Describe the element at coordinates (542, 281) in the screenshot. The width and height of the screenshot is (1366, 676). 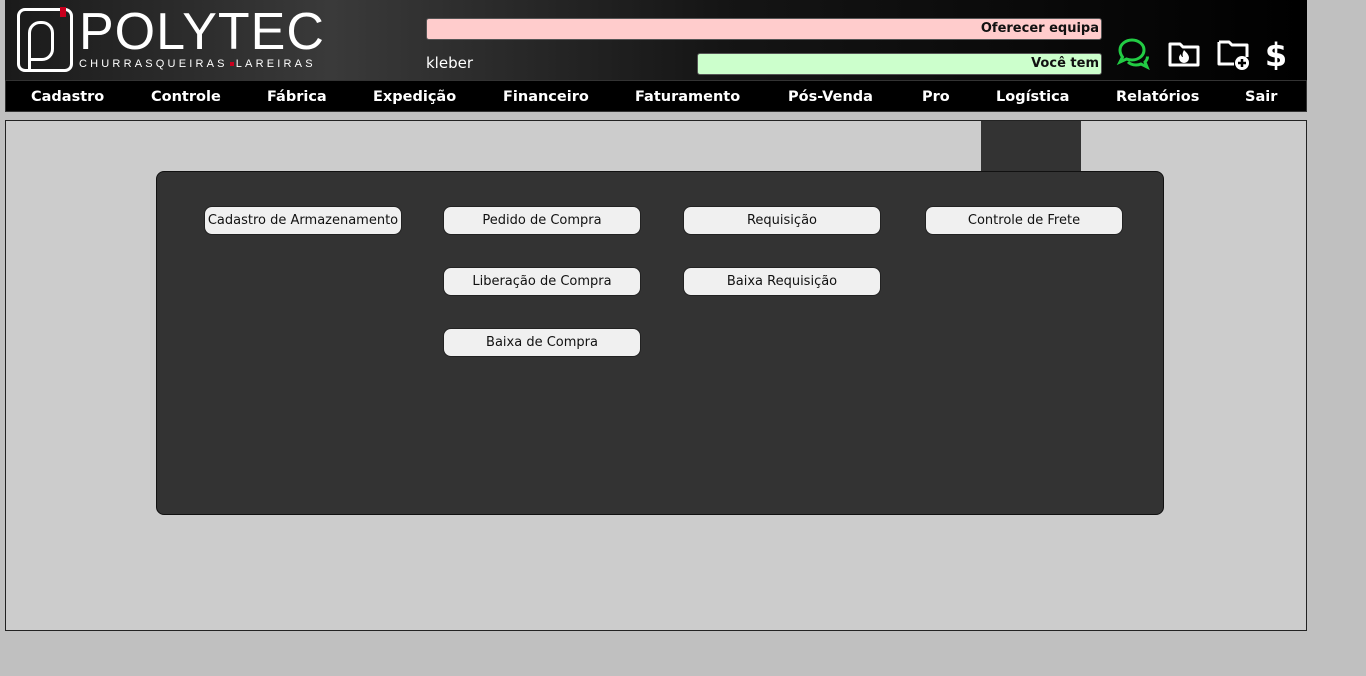
I see `liberacao-de-compra-button: Liberação de Compra` at that location.